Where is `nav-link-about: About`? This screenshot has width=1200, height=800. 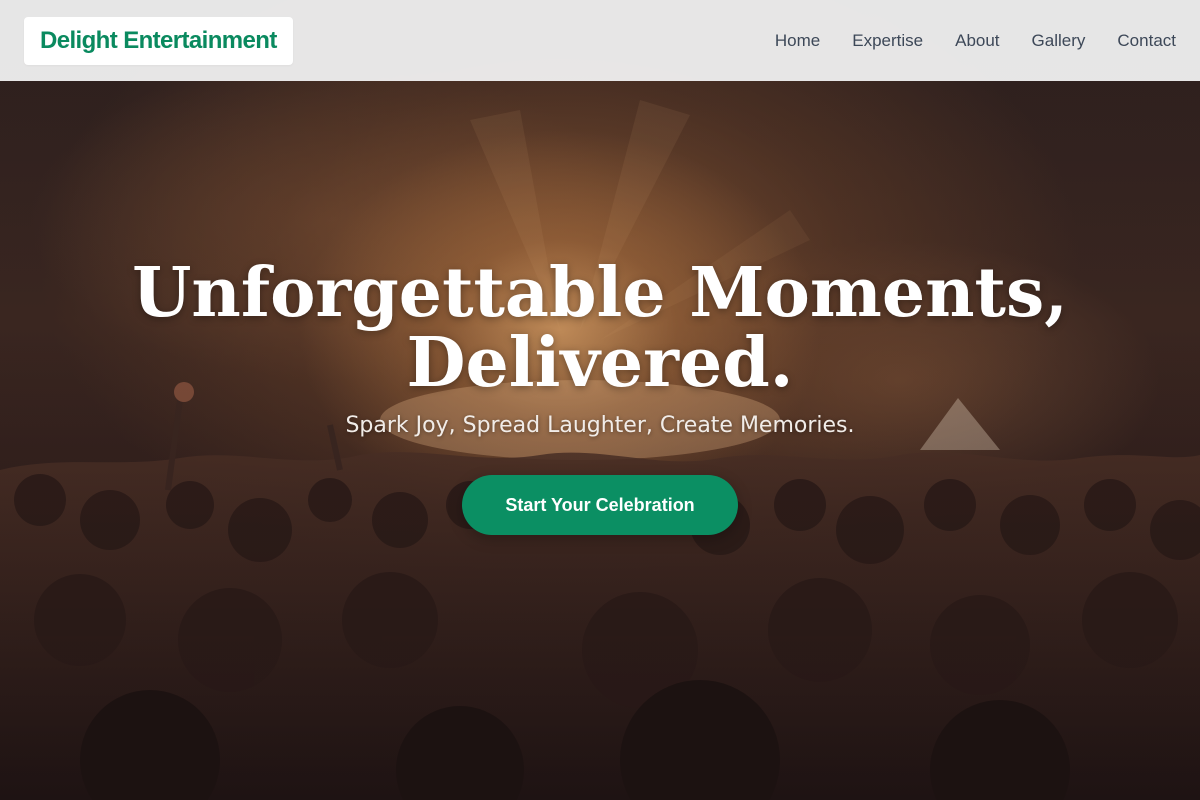
nav-link-about: About is located at coordinates (977, 41).